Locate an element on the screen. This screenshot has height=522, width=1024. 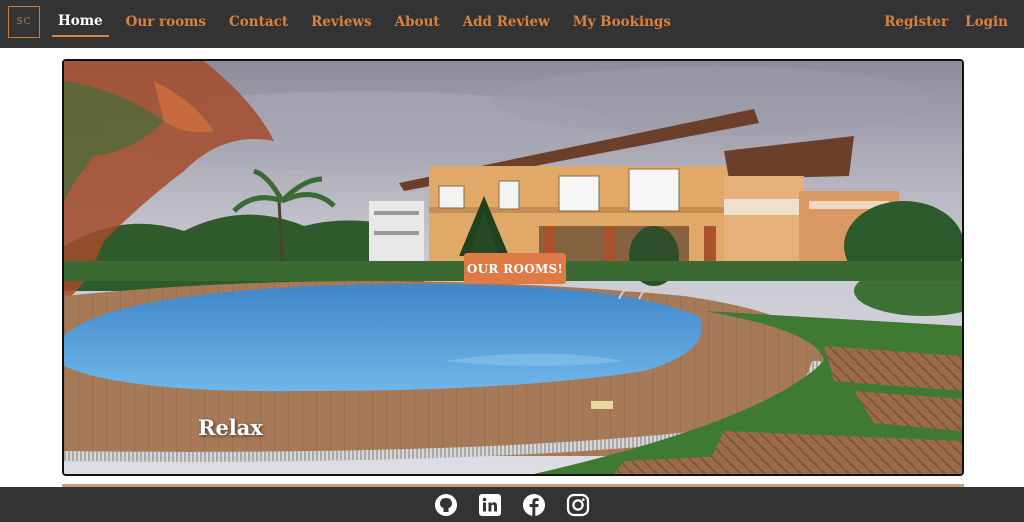
nav-contact-link: Contact is located at coordinates (258, 24).